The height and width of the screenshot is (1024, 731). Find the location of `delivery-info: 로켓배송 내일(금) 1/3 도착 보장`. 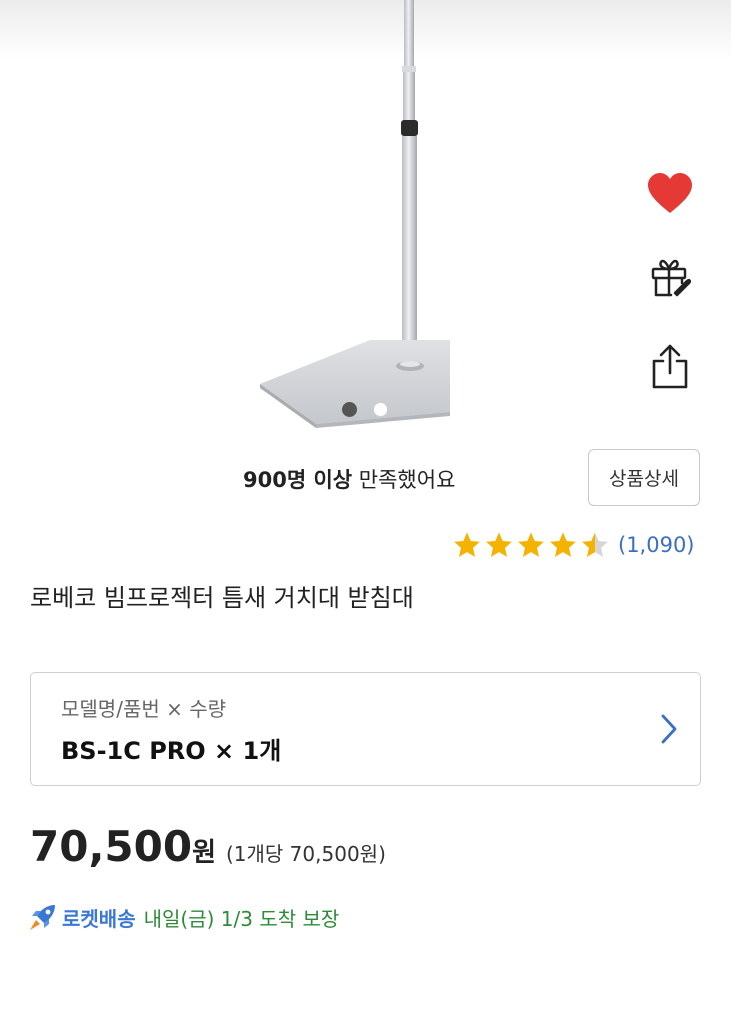

delivery-info: 로켓배송 내일(금) 1/3 도착 보장 is located at coordinates (183, 917).